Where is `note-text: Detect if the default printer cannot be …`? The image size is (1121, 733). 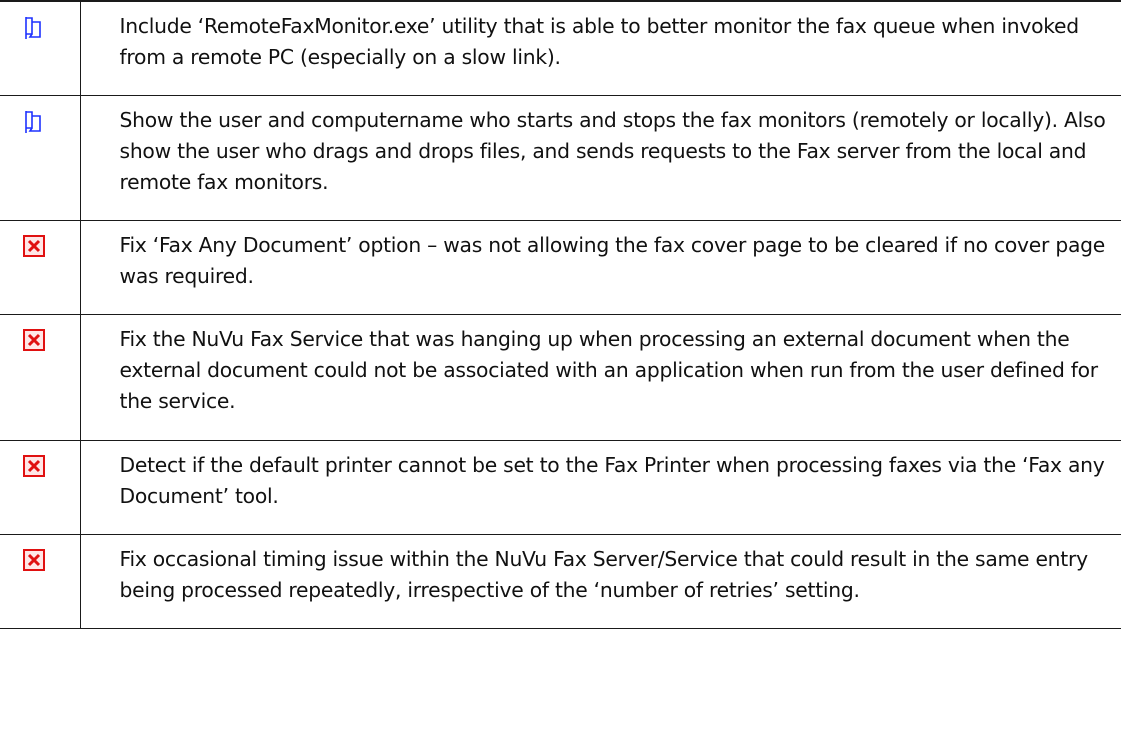
note-text: Detect if the default printer cannot be … is located at coordinates (612, 480).